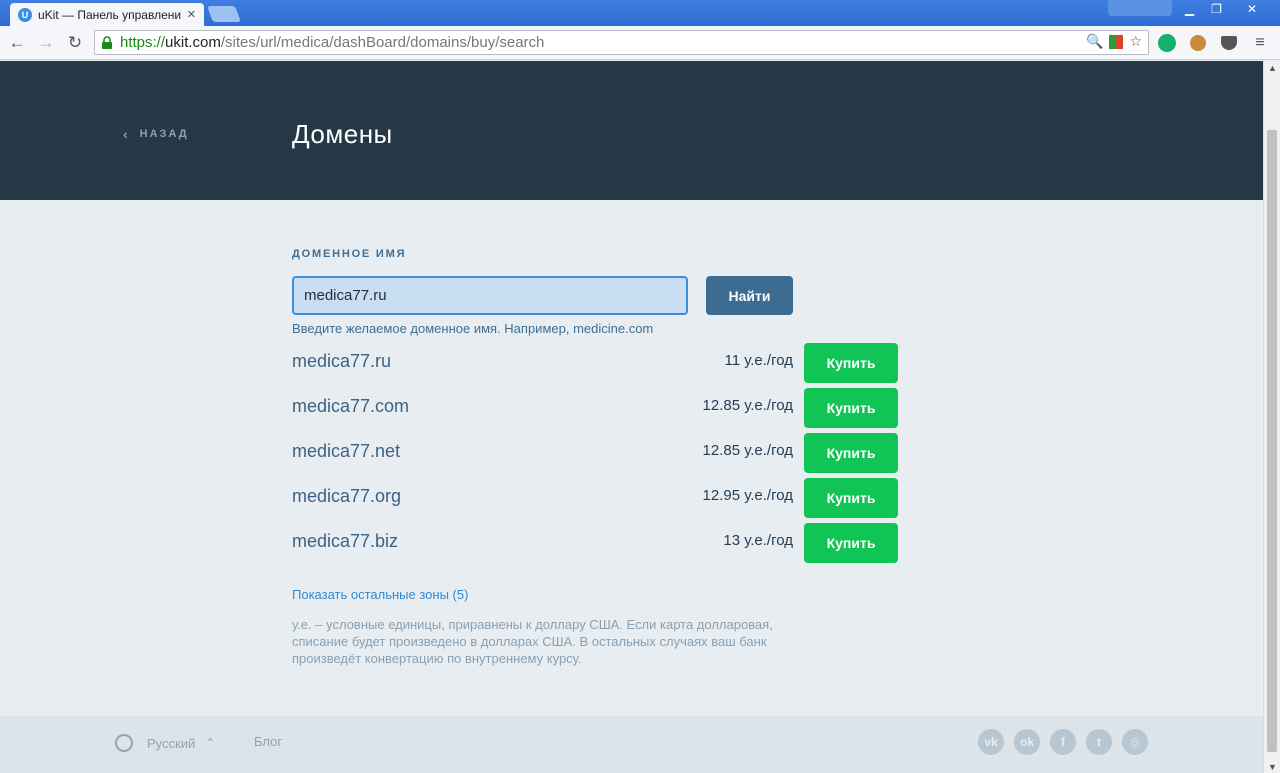 The width and height of the screenshot is (1280, 773). What do you see at coordinates (345, 541) in the screenshot?
I see `result-domain: medica77.biz` at bounding box center [345, 541].